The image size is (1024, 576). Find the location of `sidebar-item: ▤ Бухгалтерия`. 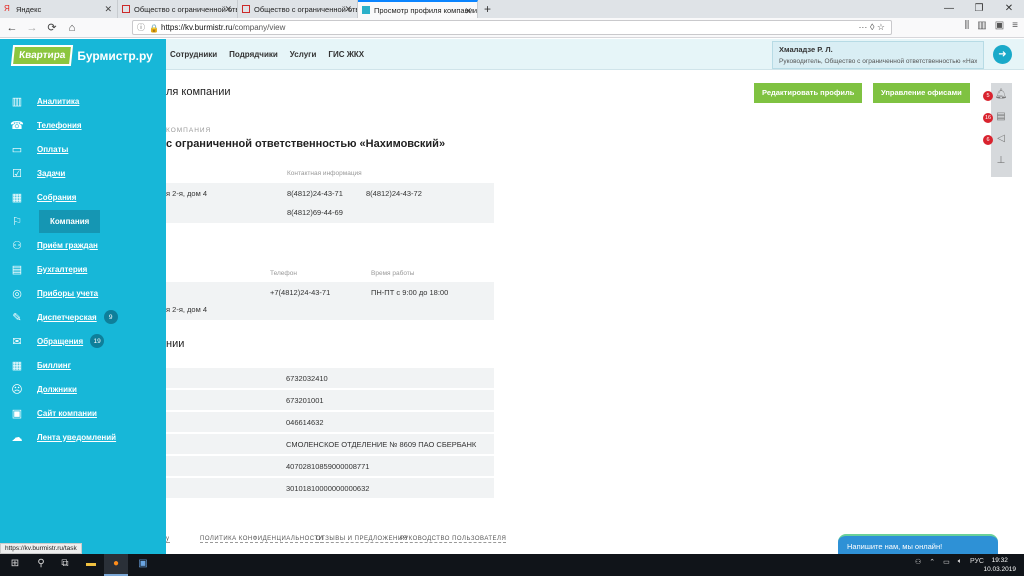

sidebar-item: ▤ Бухгалтерия is located at coordinates (83, 269).